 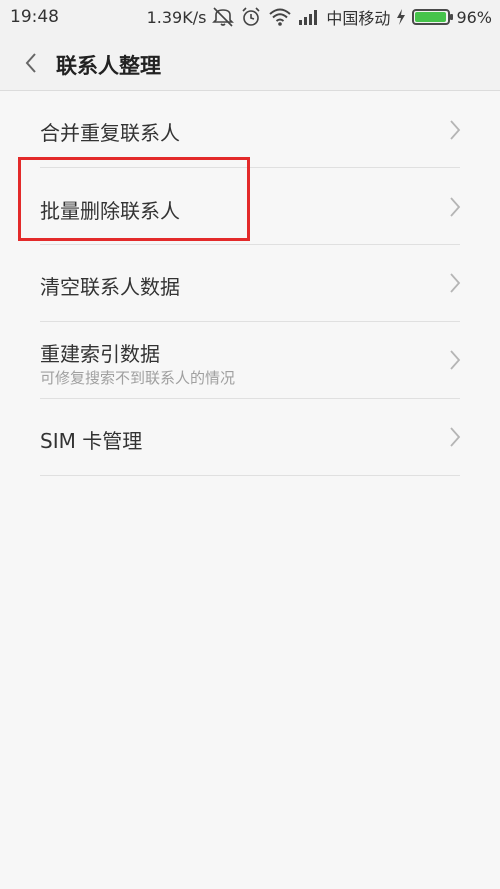 I want to click on list-item-label: SIM 卡管理, so click(x=91, y=441).